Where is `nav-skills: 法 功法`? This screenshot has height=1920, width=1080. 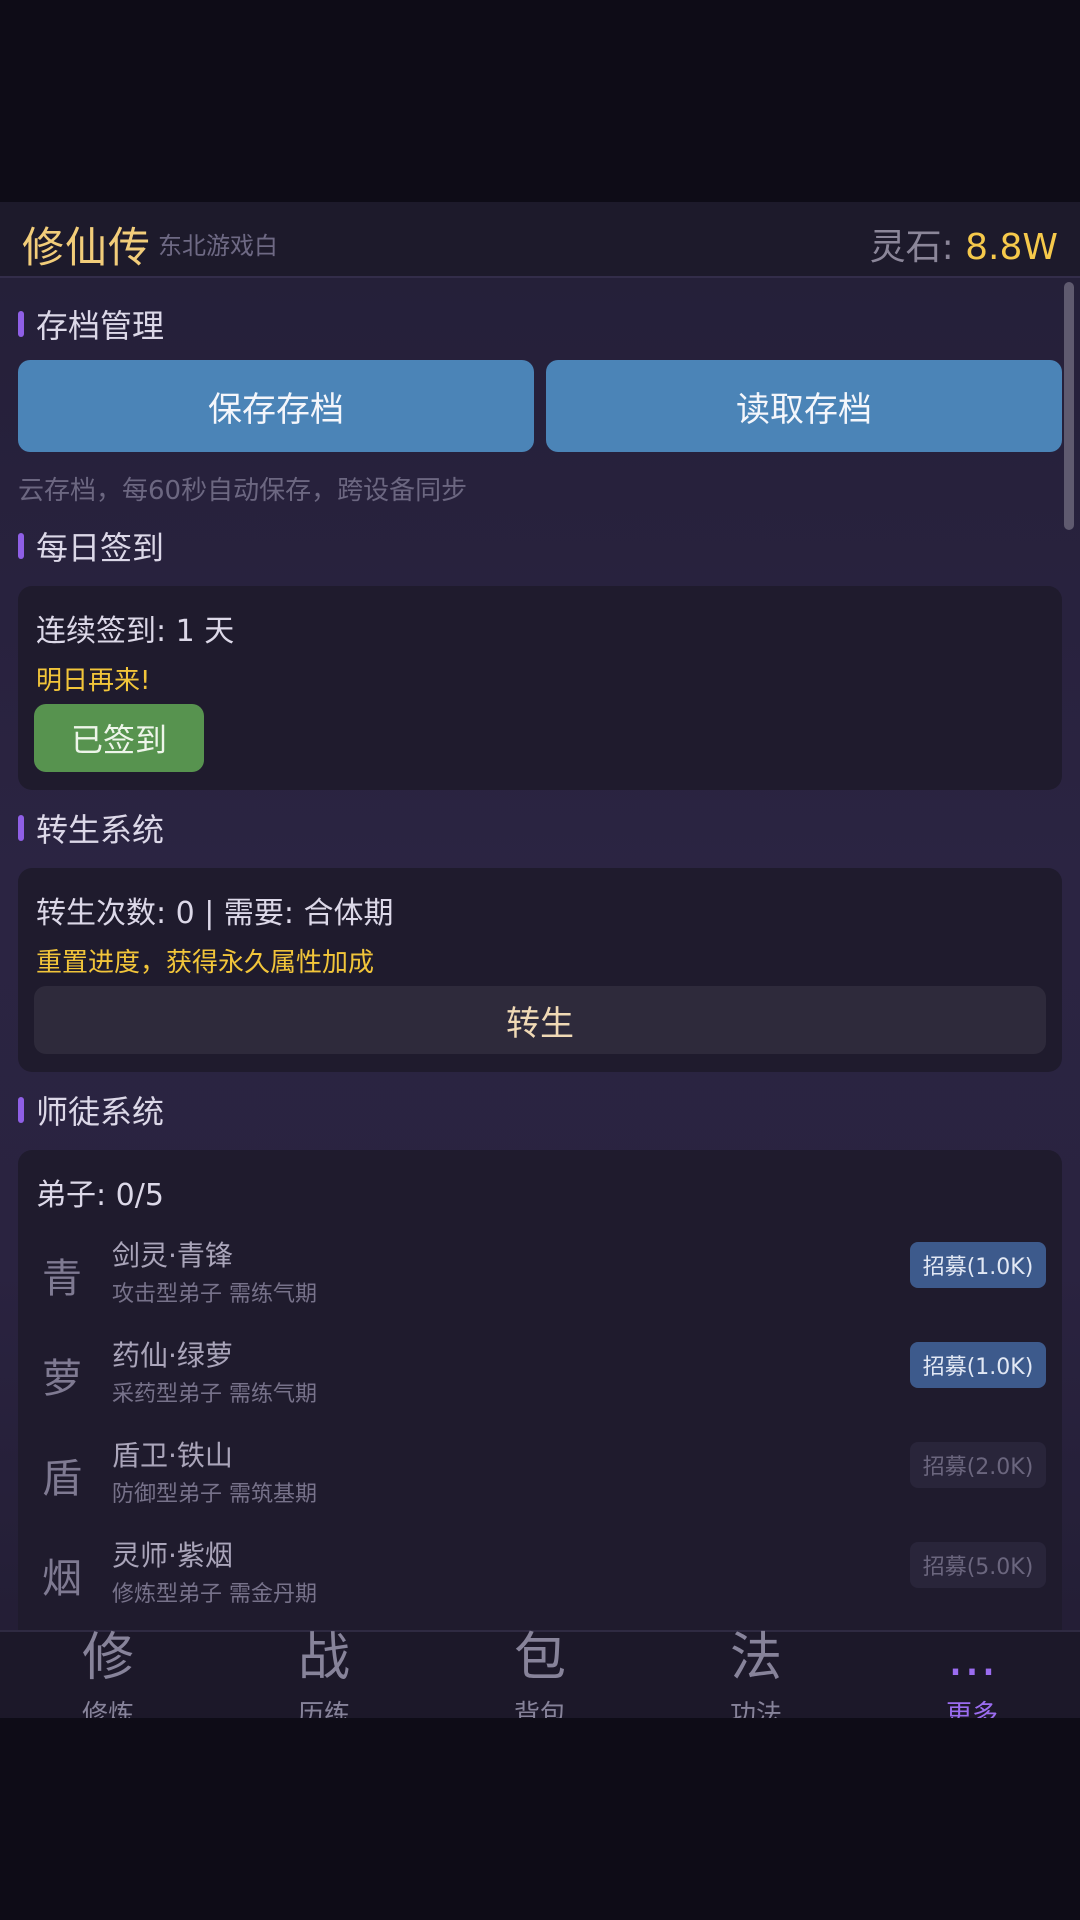
nav-skills: 法 功法 is located at coordinates (756, 1673).